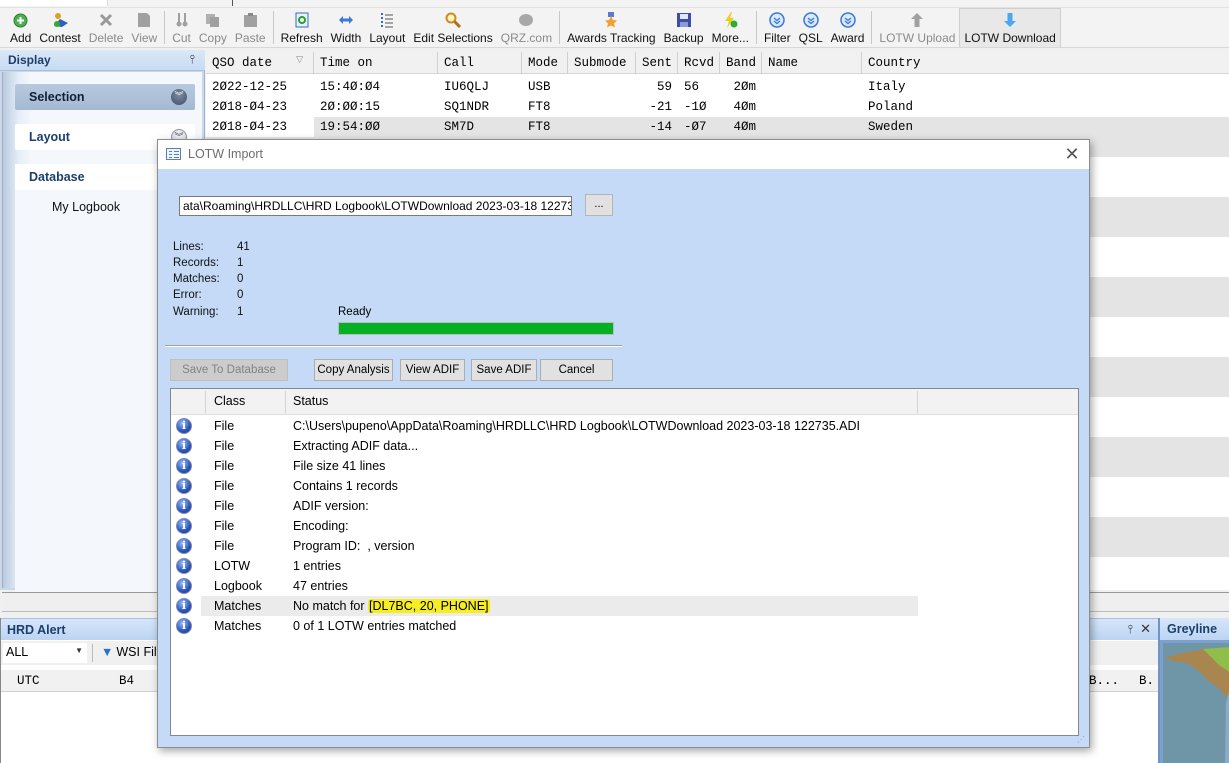 Image resolution: width=1229 pixels, height=763 pixels. Describe the element at coordinates (102, 60) in the screenshot. I see `display-panel-header: Display ⫯` at that location.